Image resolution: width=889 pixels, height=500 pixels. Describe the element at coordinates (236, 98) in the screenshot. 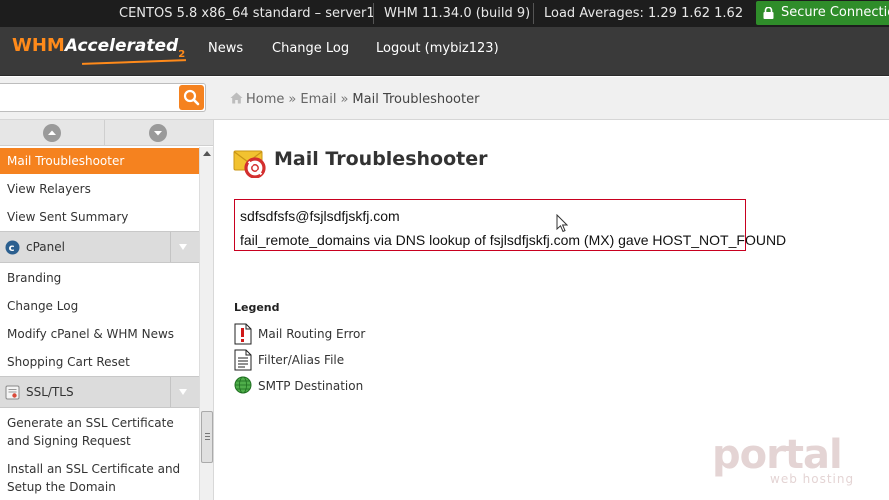

I see `home-icon` at that location.